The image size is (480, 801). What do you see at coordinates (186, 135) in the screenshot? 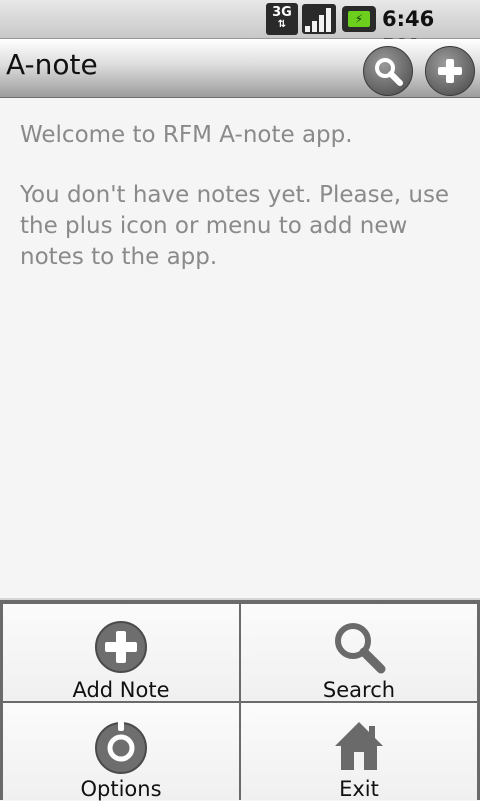
I see `welcome-text: Welcome to RFM A-note app.` at bounding box center [186, 135].